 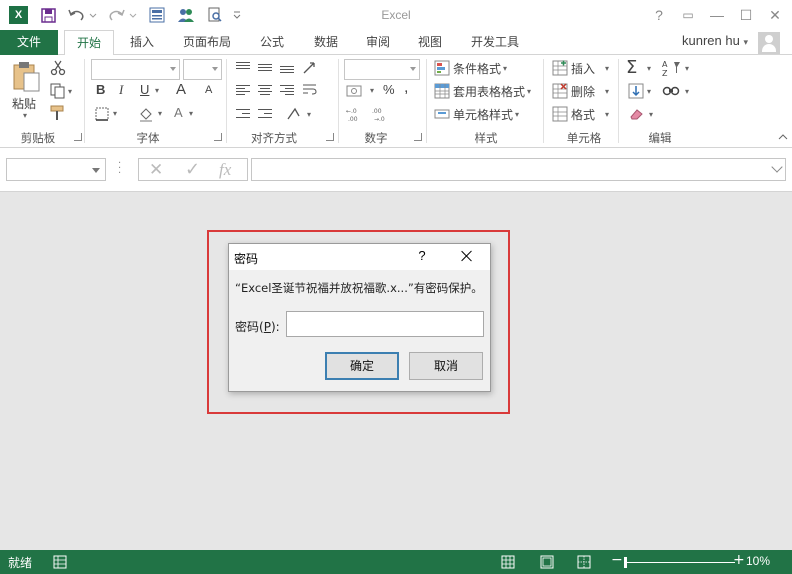 What do you see at coordinates (389, 89) in the screenshot?
I see `percent-style-button: %` at bounding box center [389, 89].